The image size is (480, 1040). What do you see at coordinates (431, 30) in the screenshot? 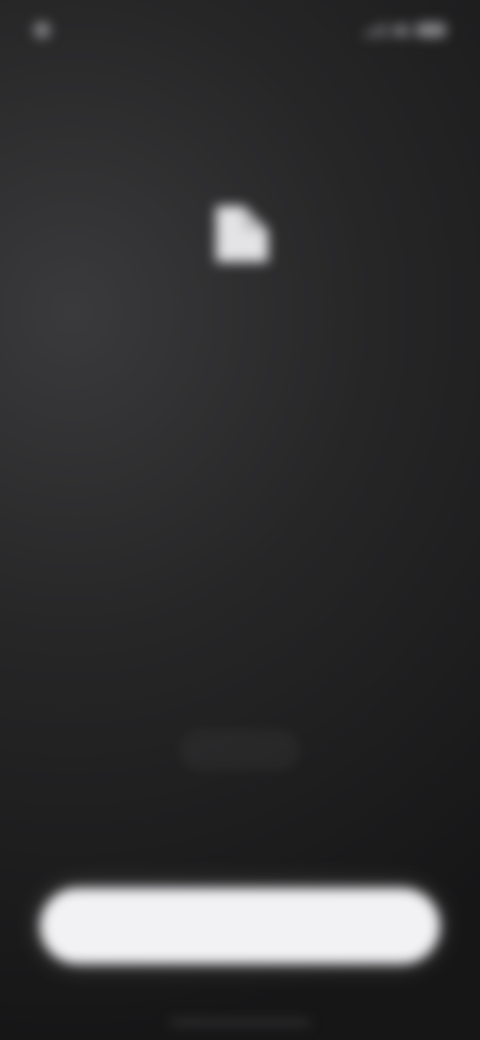
I see `battery-icon` at bounding box center [431, 30].